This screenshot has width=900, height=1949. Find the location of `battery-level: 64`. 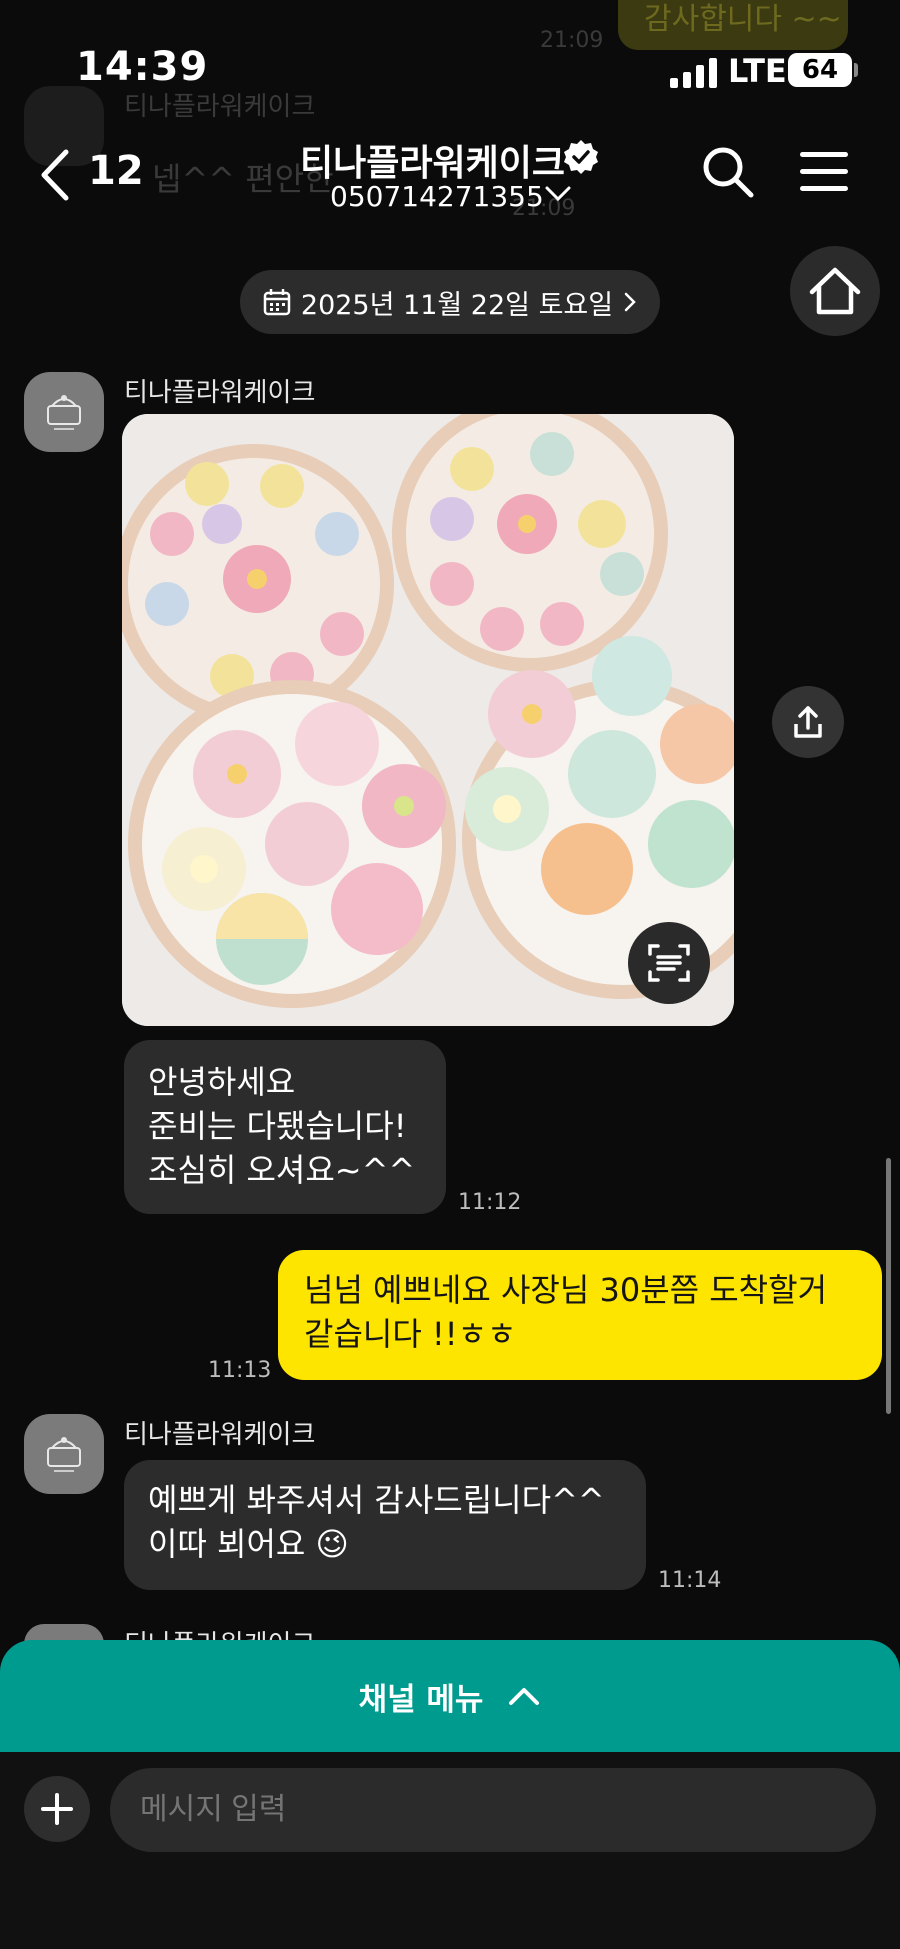

battery-level: 64 is located at coordinates (820, 70).